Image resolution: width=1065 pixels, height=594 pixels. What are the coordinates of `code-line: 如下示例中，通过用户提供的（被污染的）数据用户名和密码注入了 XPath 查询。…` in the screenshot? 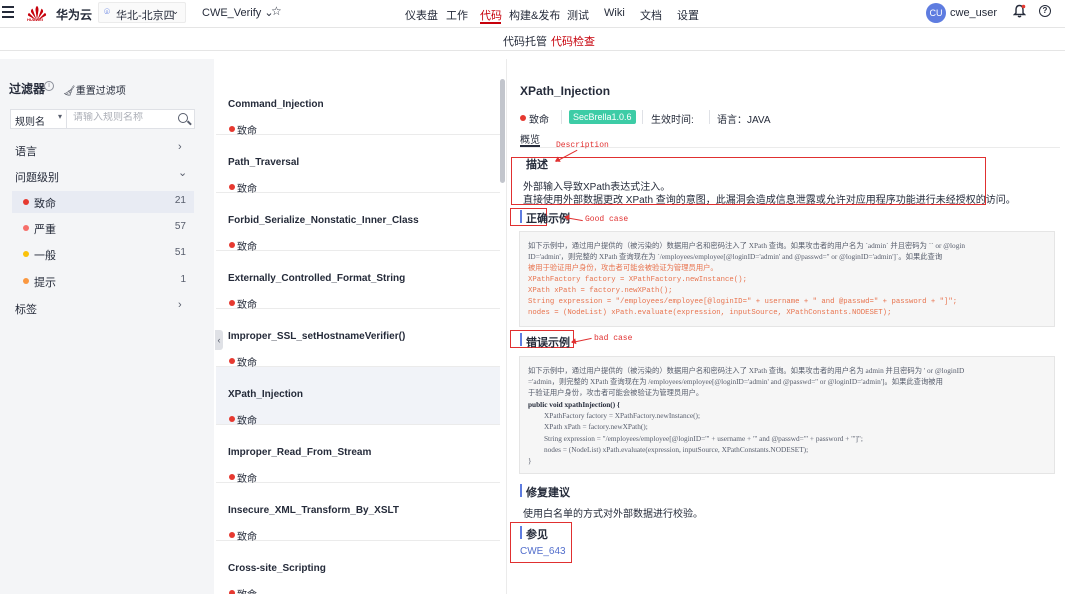 It's located at (747, 245).